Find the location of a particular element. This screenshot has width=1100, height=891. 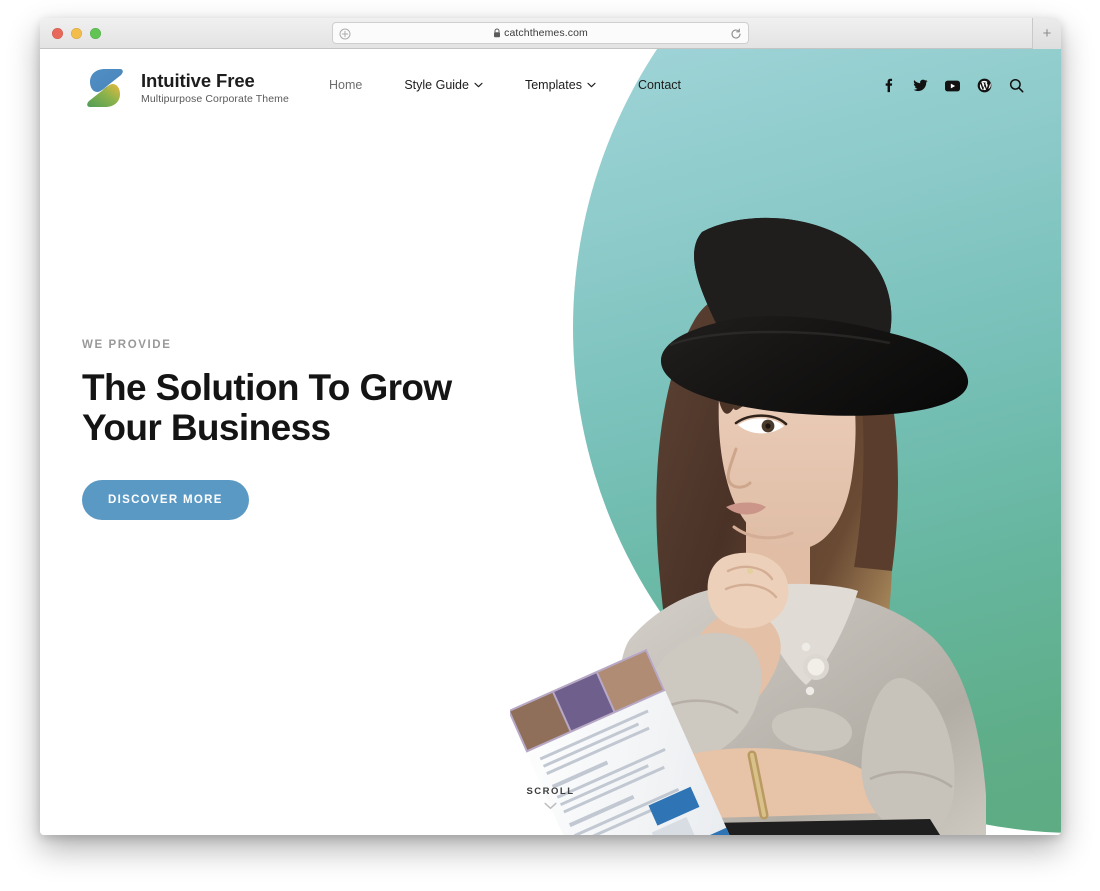

youtube-icon is located at coordinates (952, 85).